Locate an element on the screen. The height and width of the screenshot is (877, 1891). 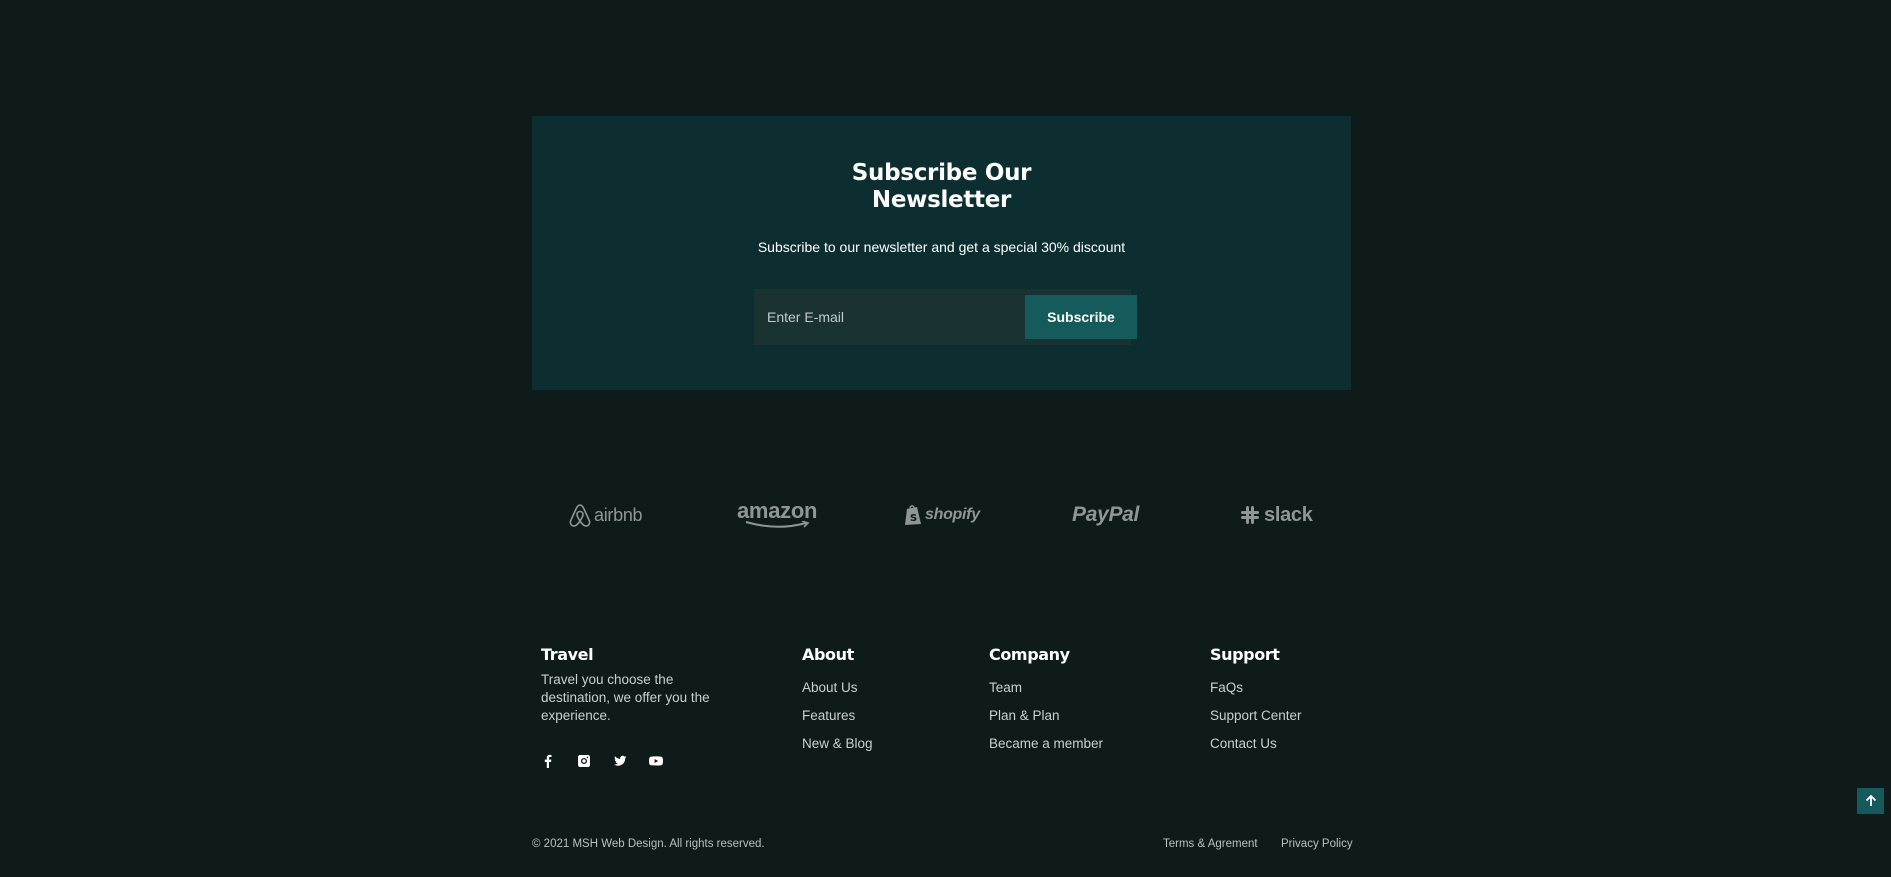
brand-name: amazon is located at coordinates (777, 510).